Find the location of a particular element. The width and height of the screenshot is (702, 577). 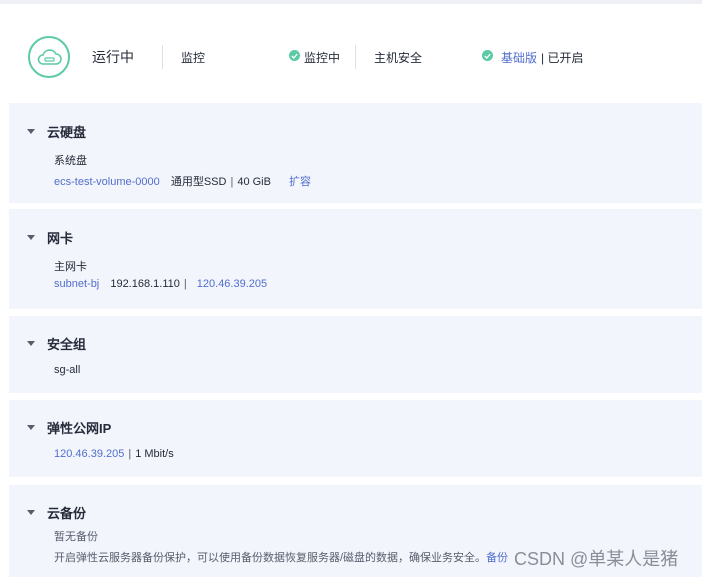

backup-panel-title: 云备份 is located at coordinates (66, 512).